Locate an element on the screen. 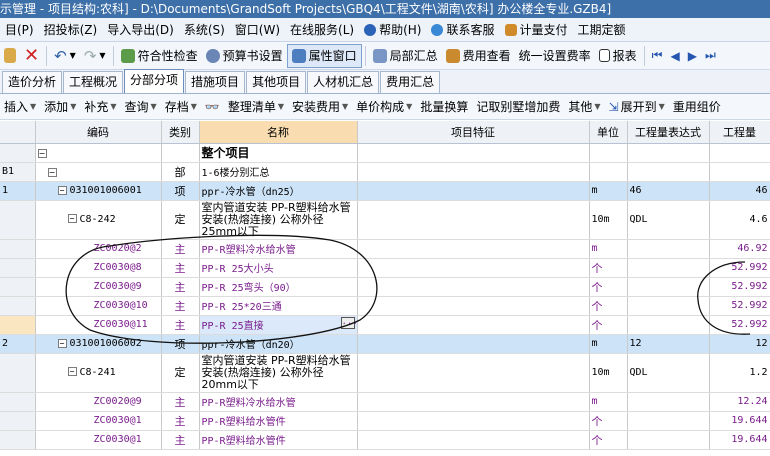  villa-fee-button: 记取别墅增加费 is located at coordinates (518, 106).